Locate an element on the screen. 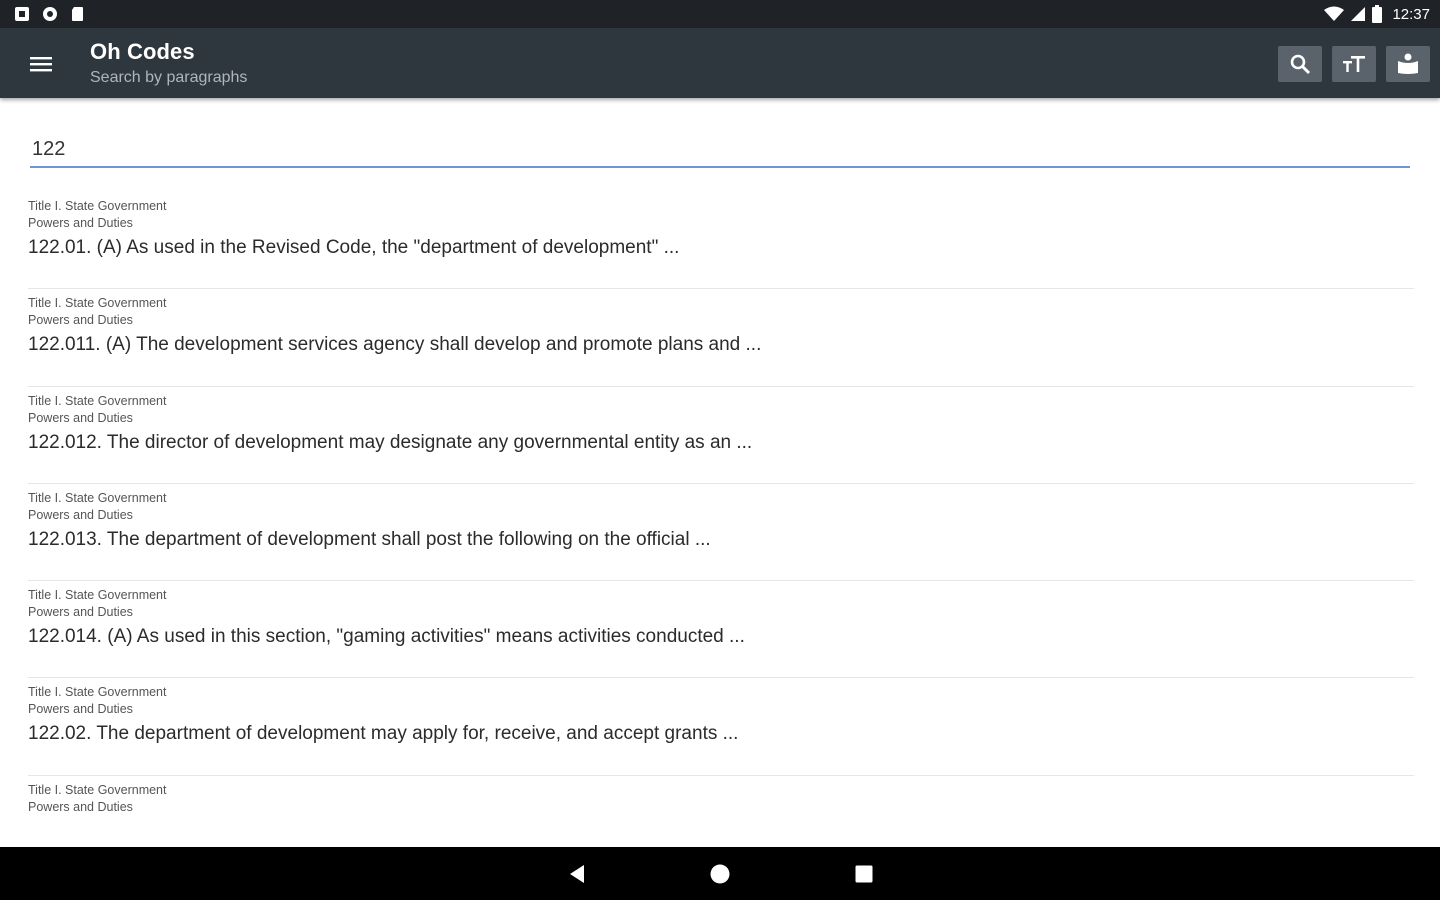  cell-signal-icon is located at coordinates (1358, 14).